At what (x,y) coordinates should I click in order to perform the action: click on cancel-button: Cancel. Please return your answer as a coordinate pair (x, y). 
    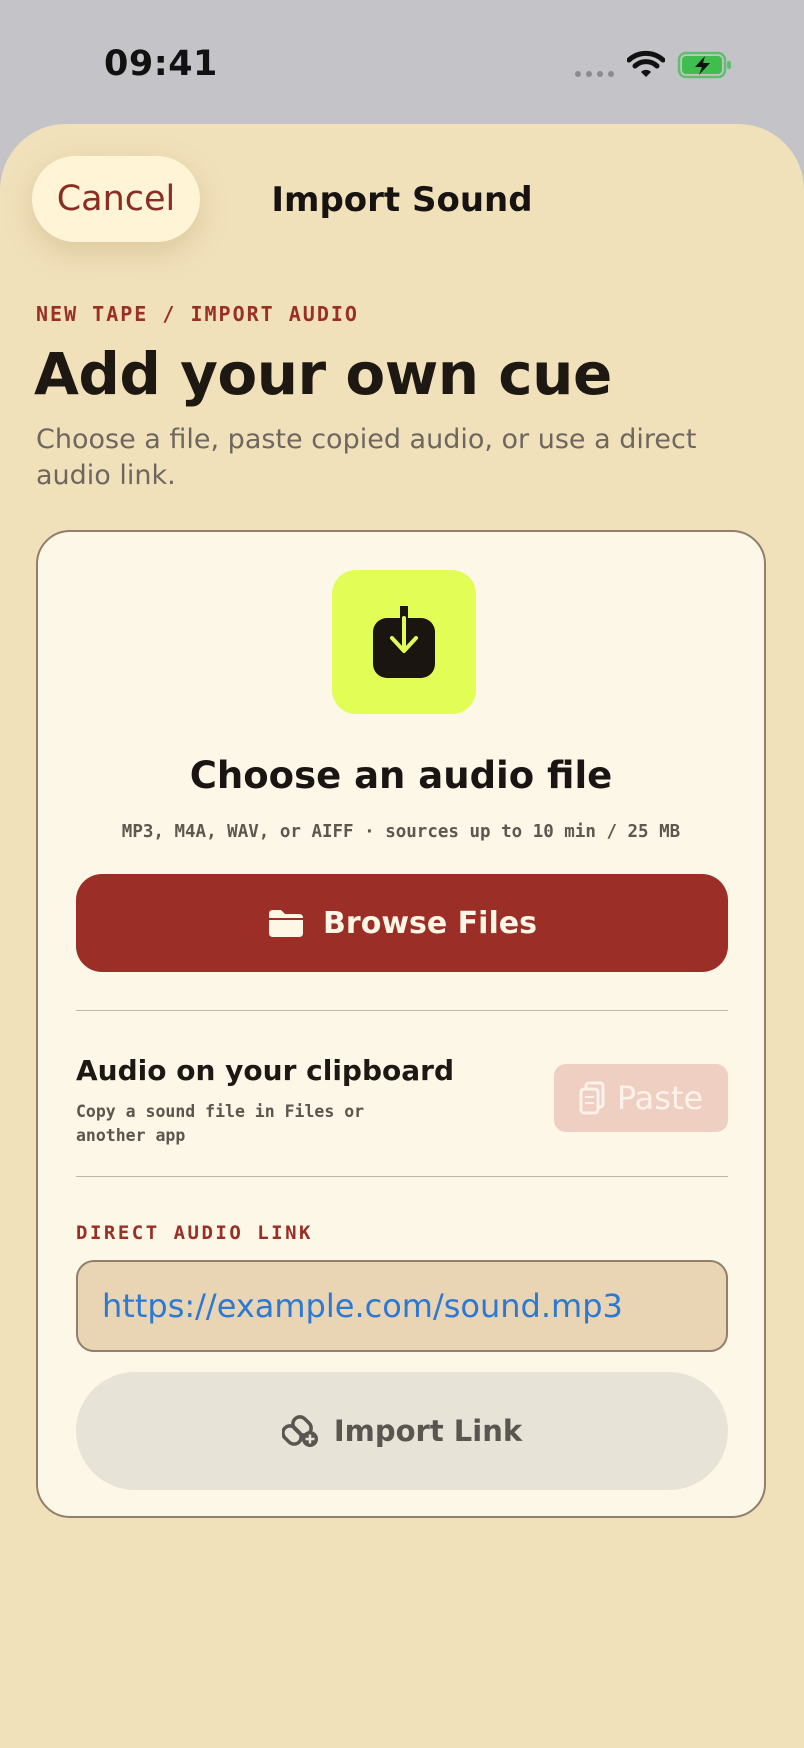
    Looking at the image, I should click on (116, 199).